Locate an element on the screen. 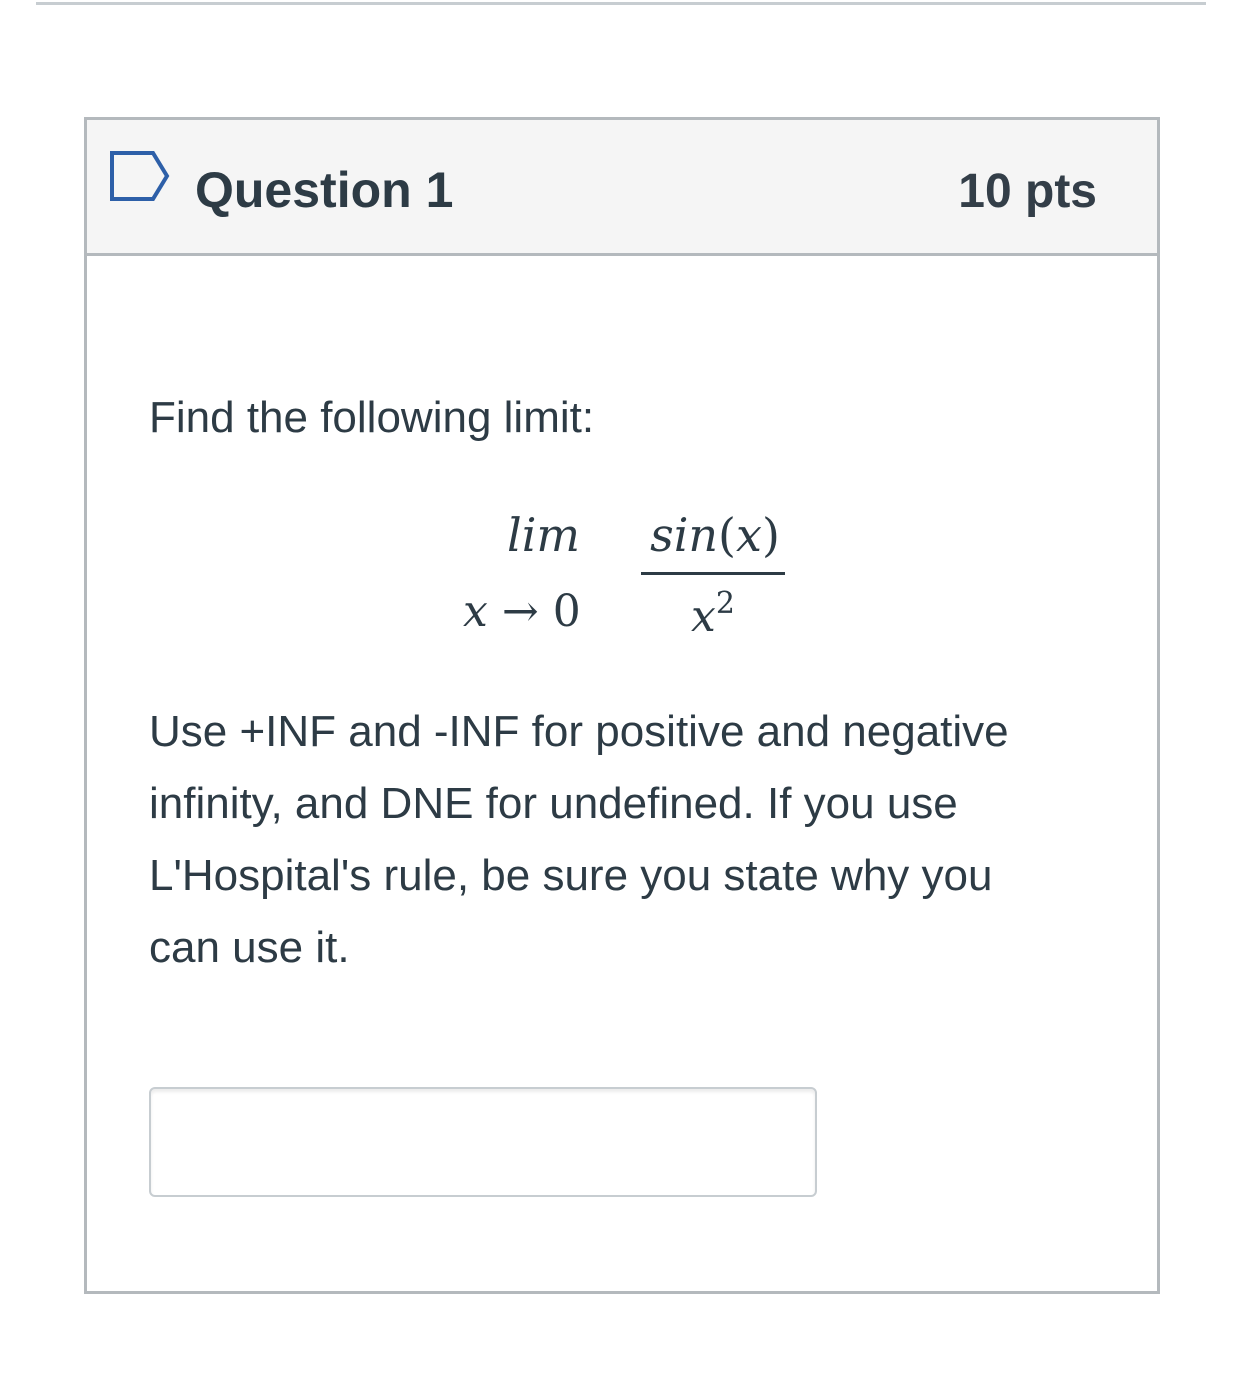 The width and height of the screenshot is (1242, 1379). limit-formula: lim x → 0 sin(x) x2 is located at coordinates (627, 575).